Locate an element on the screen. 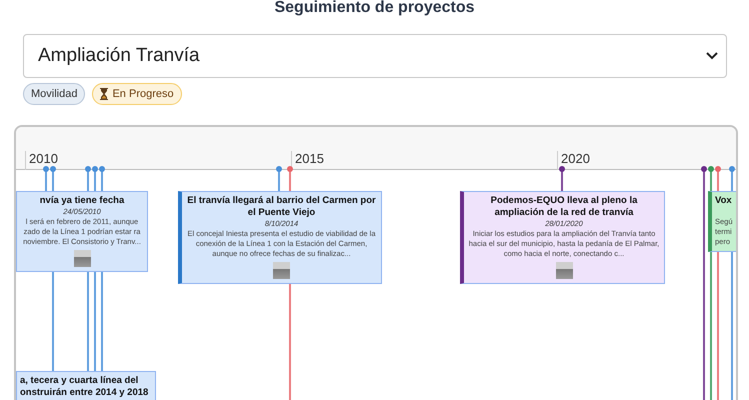 The width and height of the screenshot is (749, 400). event-title: Podemos-EQUO lleva al pleno la ampliación de la red de tranvía is located at coordinates (564, 207).